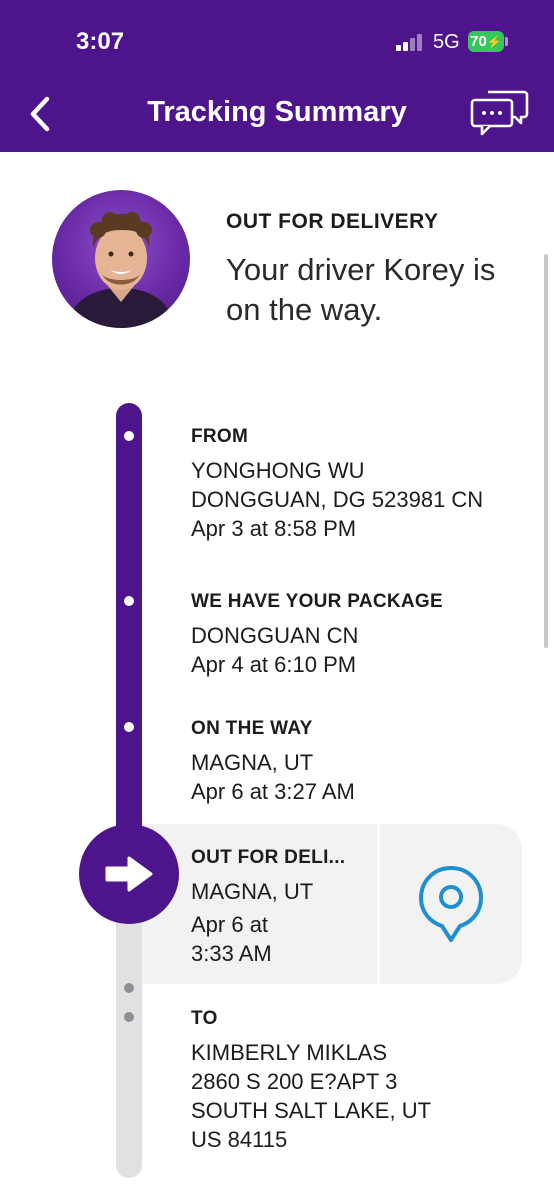 This screenshot has height=1199, width=554. What do you see at coordinates (239, 1139) in the screenshot?
I see `event-line: US 84115` at bounding box center [239, 1139].